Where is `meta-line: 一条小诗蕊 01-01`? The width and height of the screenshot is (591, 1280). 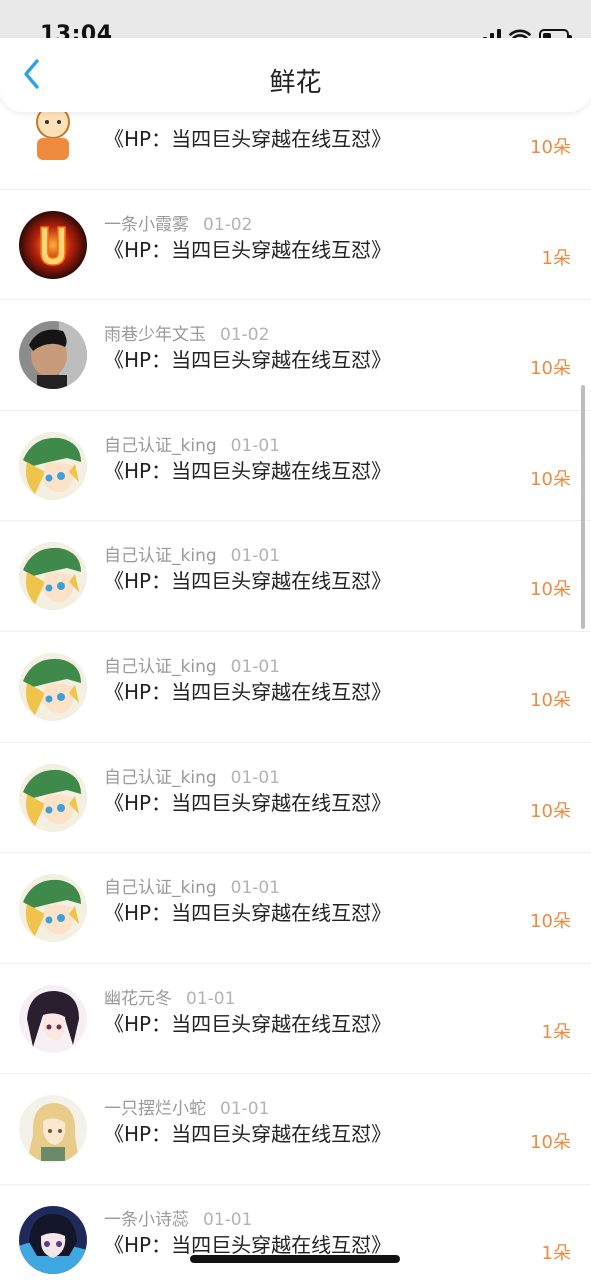 meta-line: 一条小诗蕊 01-01 is located at coordinates (178, 1217).